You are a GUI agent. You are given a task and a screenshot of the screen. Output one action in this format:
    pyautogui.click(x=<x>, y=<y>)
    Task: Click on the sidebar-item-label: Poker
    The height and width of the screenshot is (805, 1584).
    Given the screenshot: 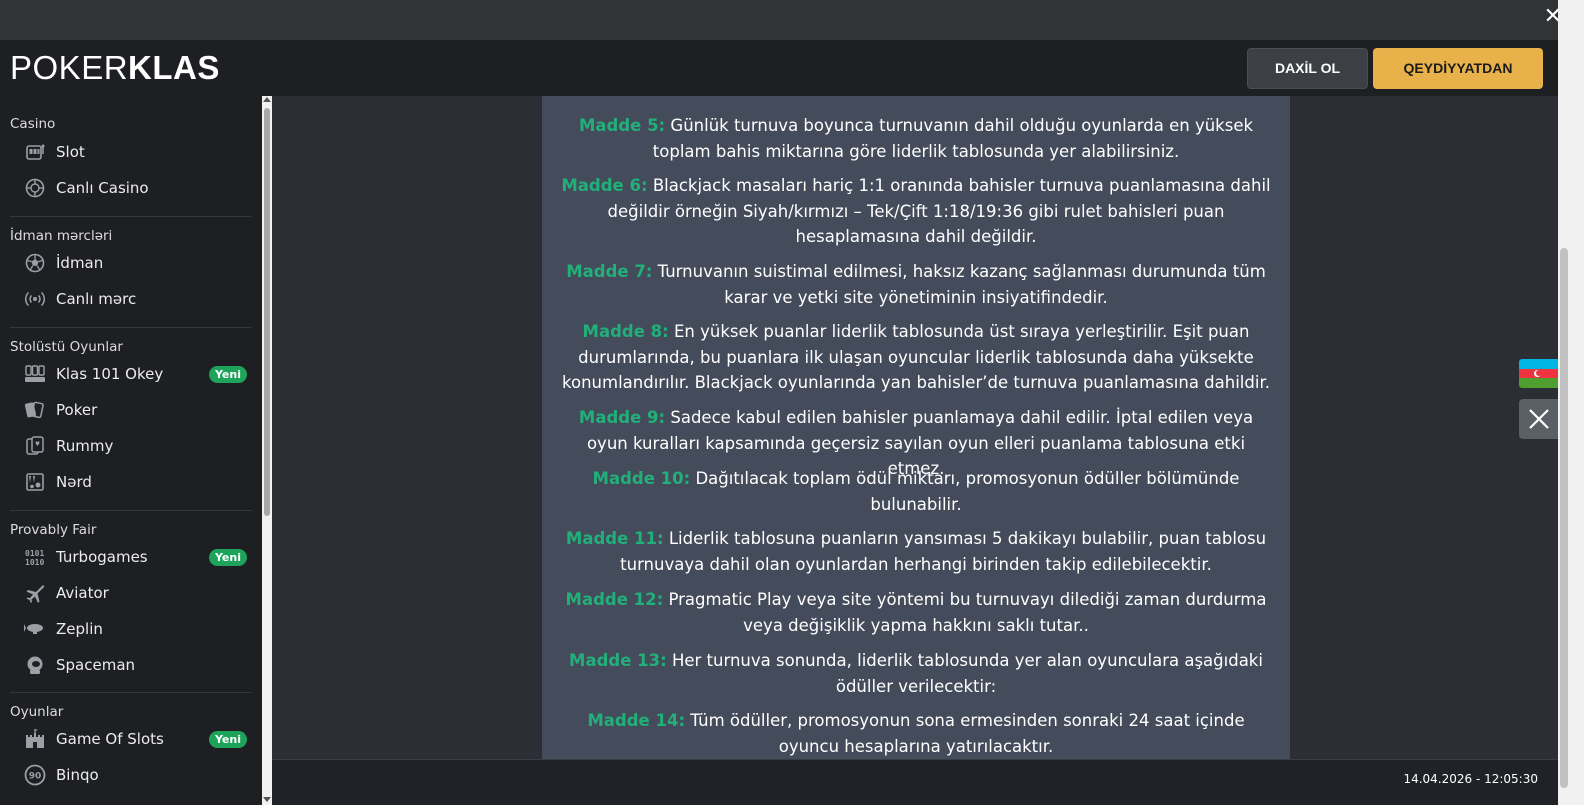 What is the action you would take?
    pyautogui.click(x=77, y=410)
    